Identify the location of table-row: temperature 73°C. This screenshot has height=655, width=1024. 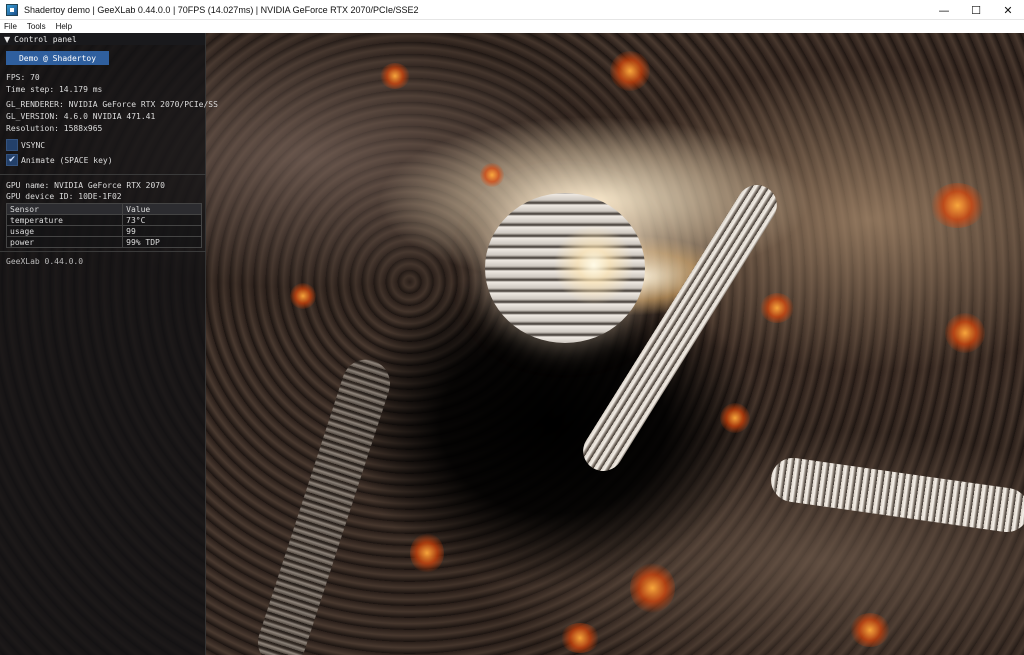
(103, 220).